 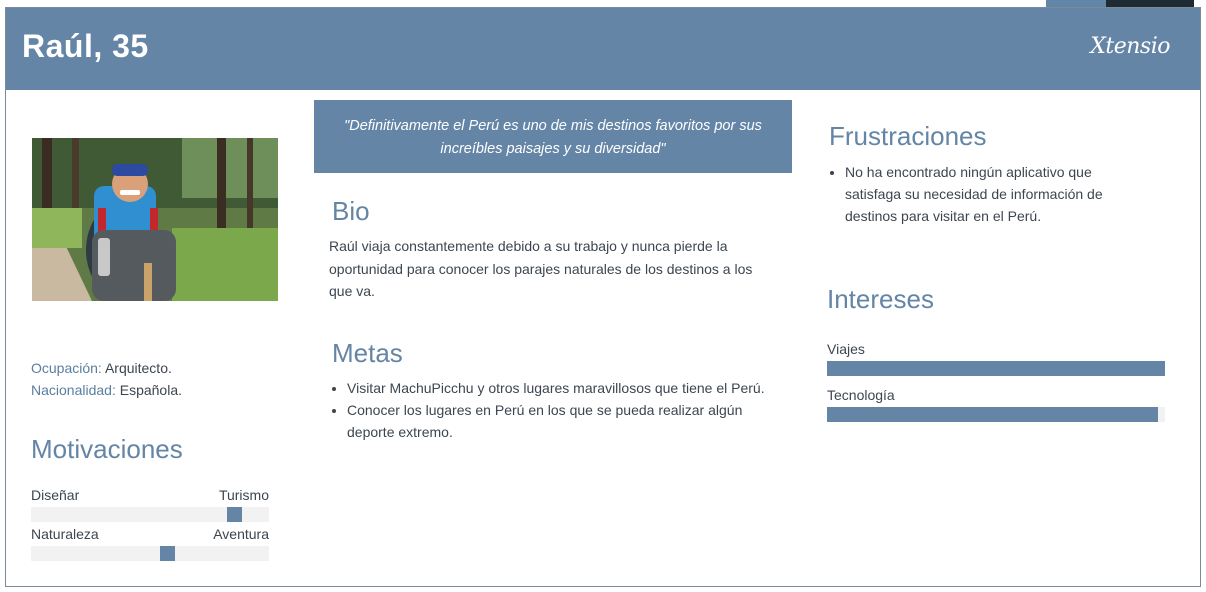 I want to click on slider-right-label: Turismo, so click(x=243, y=495).